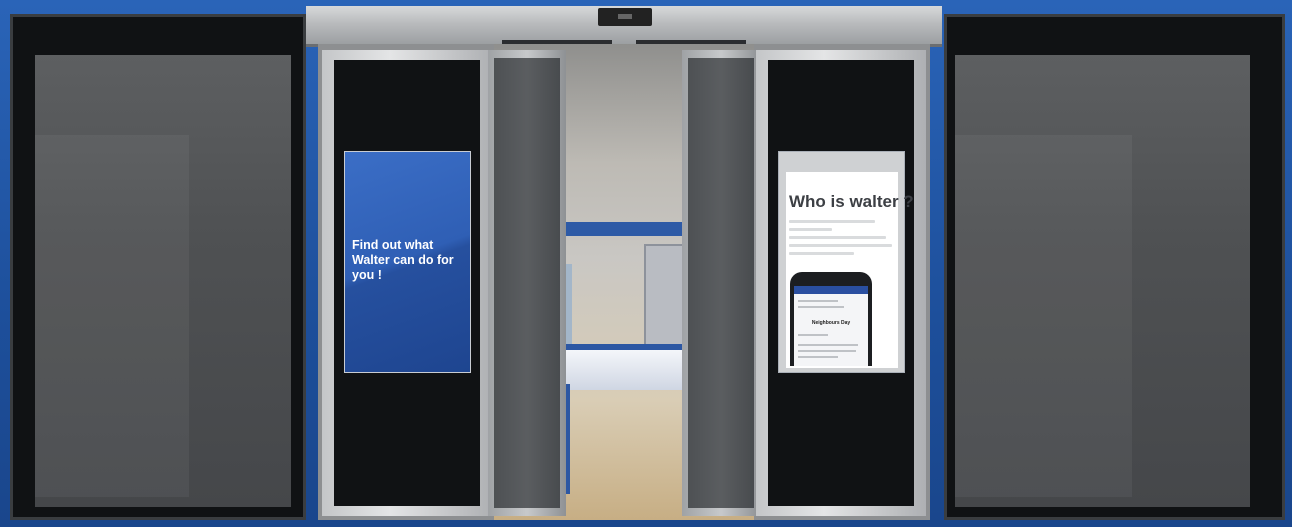  What do you see at coordinates (843, 240) in the screenshot?
I see `poster-body-text` at bounding box center [843, 240].